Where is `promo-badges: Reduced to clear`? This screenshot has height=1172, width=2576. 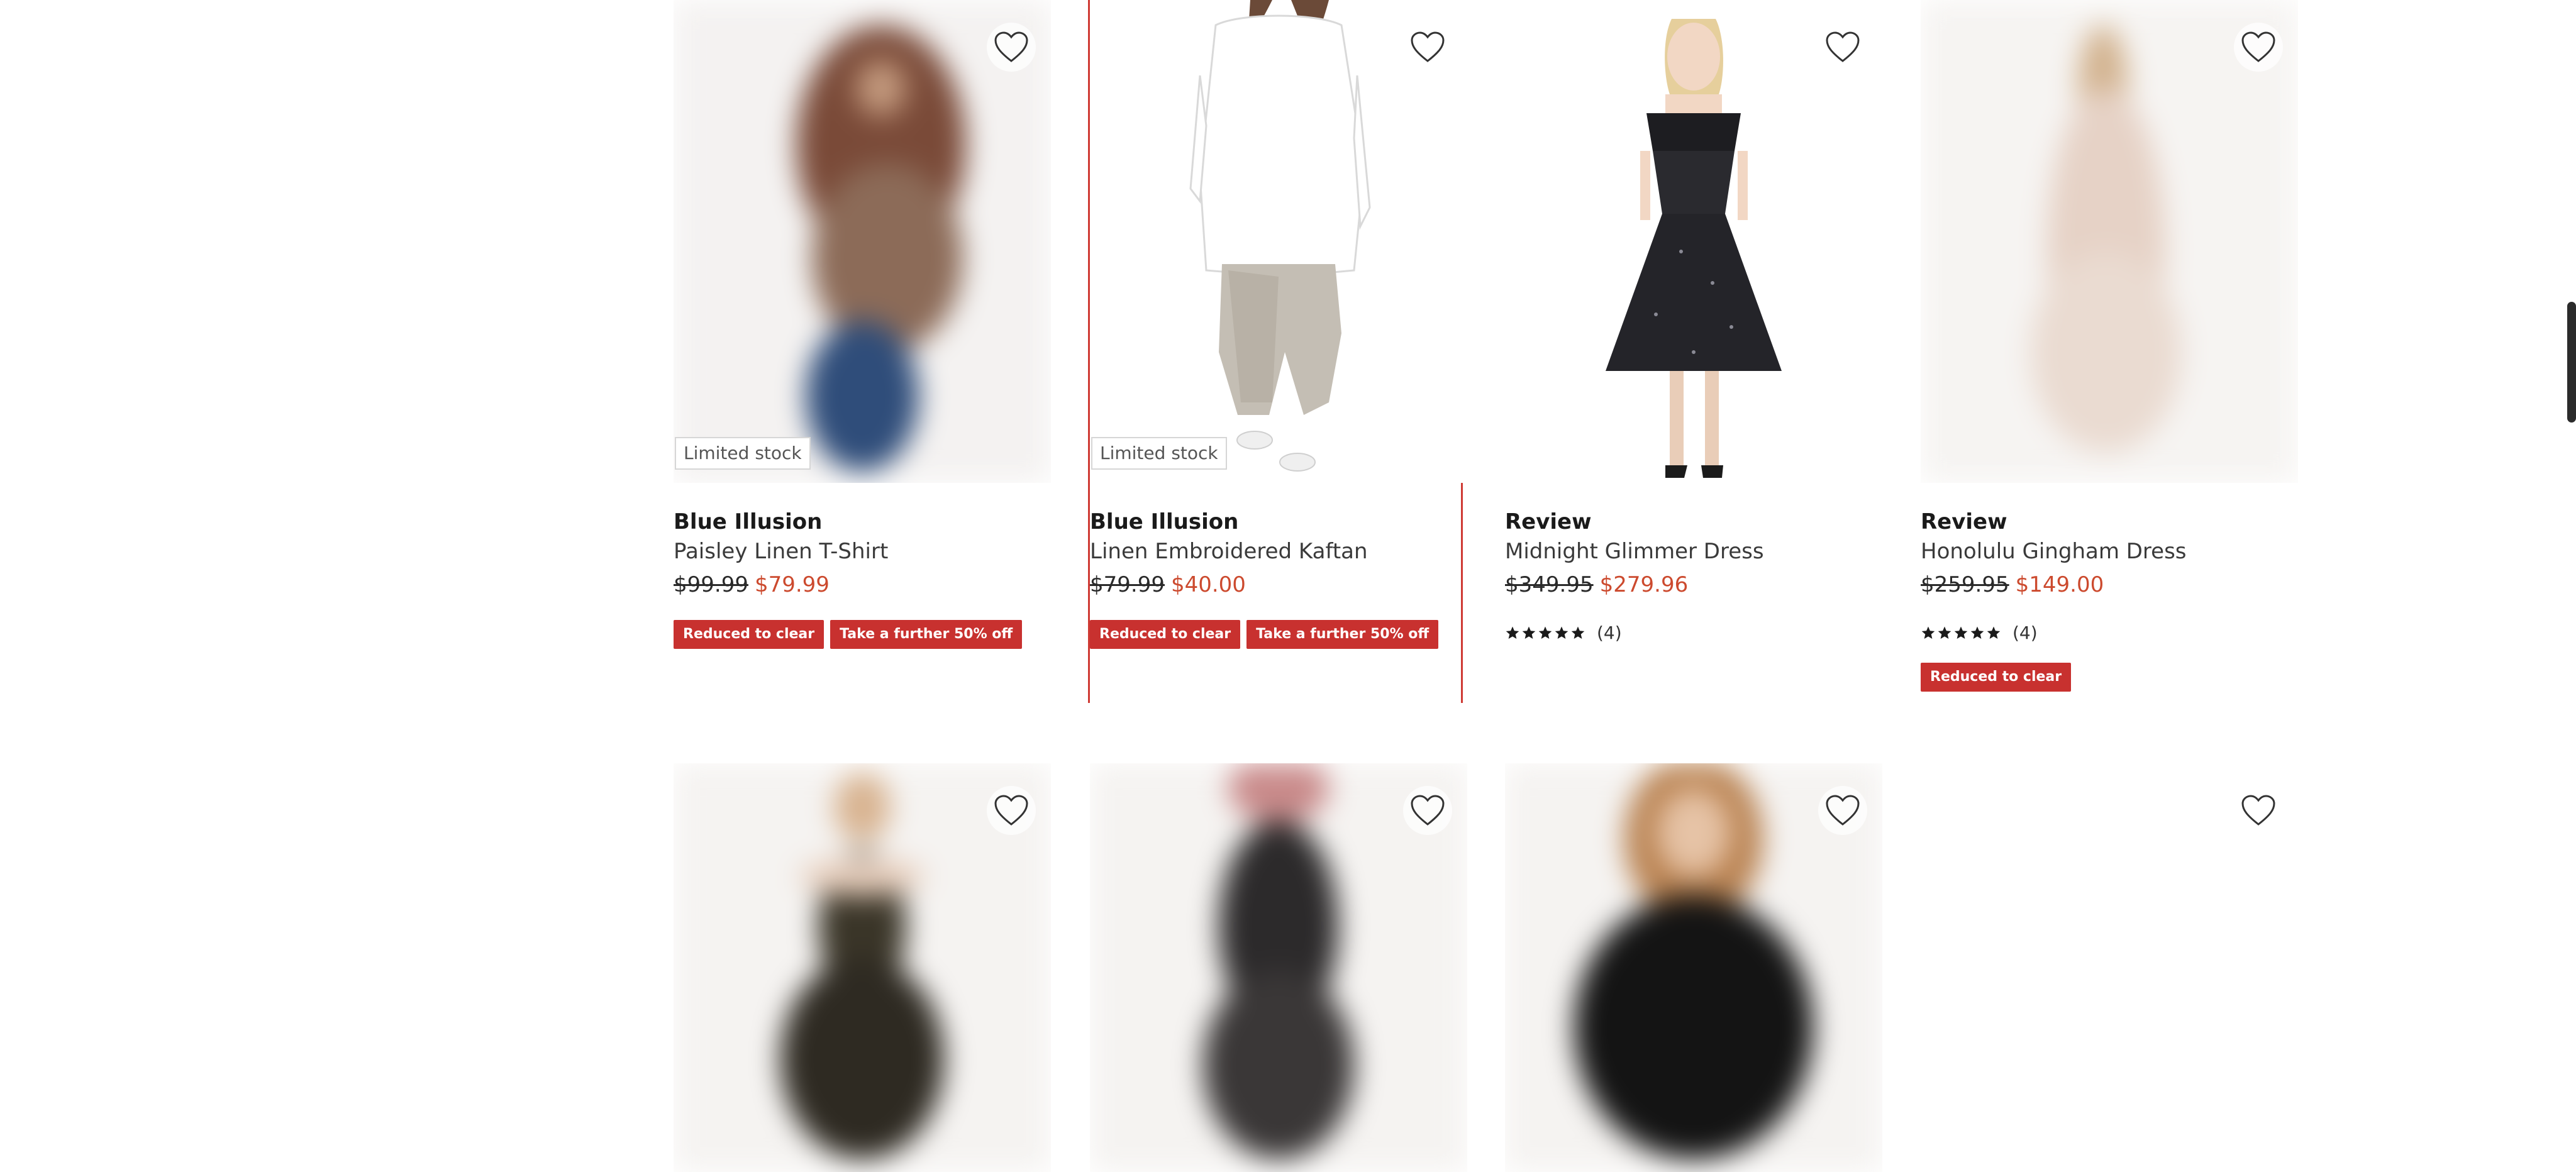 promo-badges: Reduced to clear is located at coordinates (1996, 677).